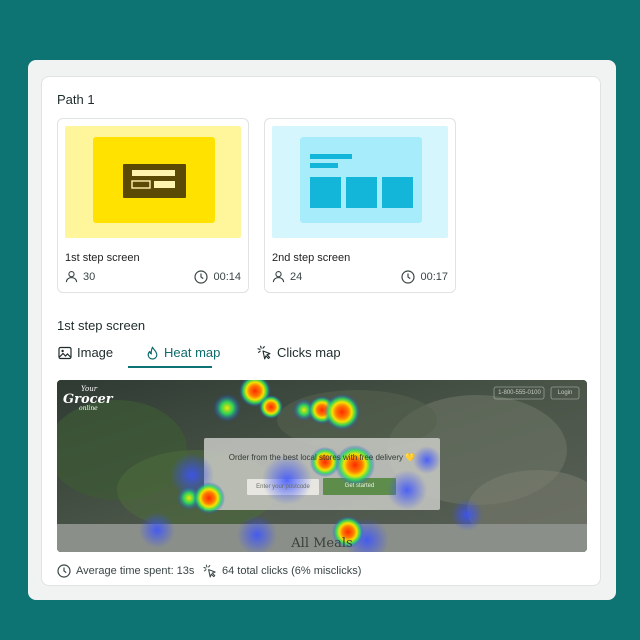 This screenshot has height=640, width=640. Describe the element at coordinates (76, 99) in the screenshot. I see `path-title: Path 1` at that location.